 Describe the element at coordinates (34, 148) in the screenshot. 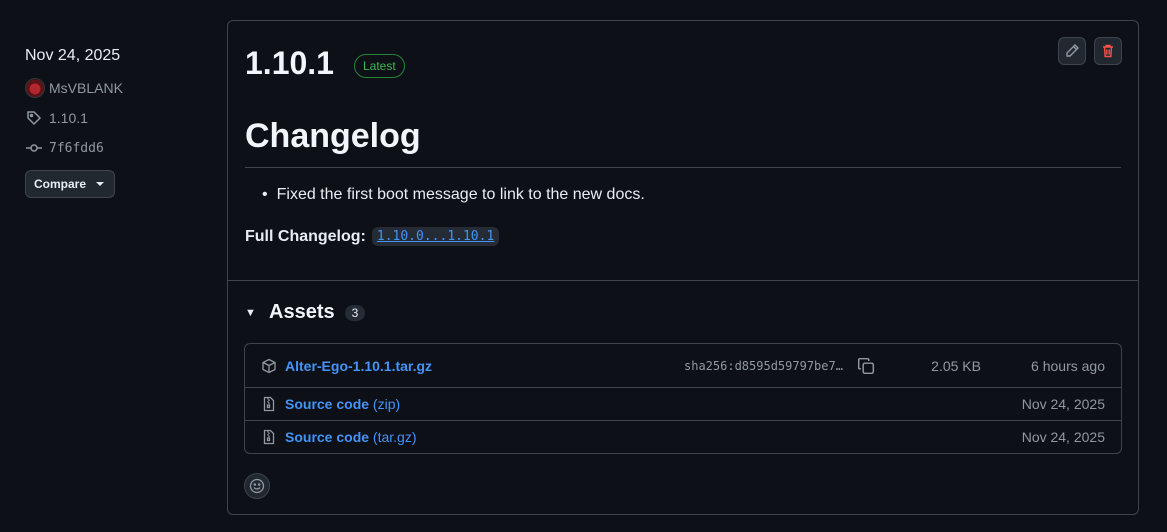

I see `commit-icon` at that location.